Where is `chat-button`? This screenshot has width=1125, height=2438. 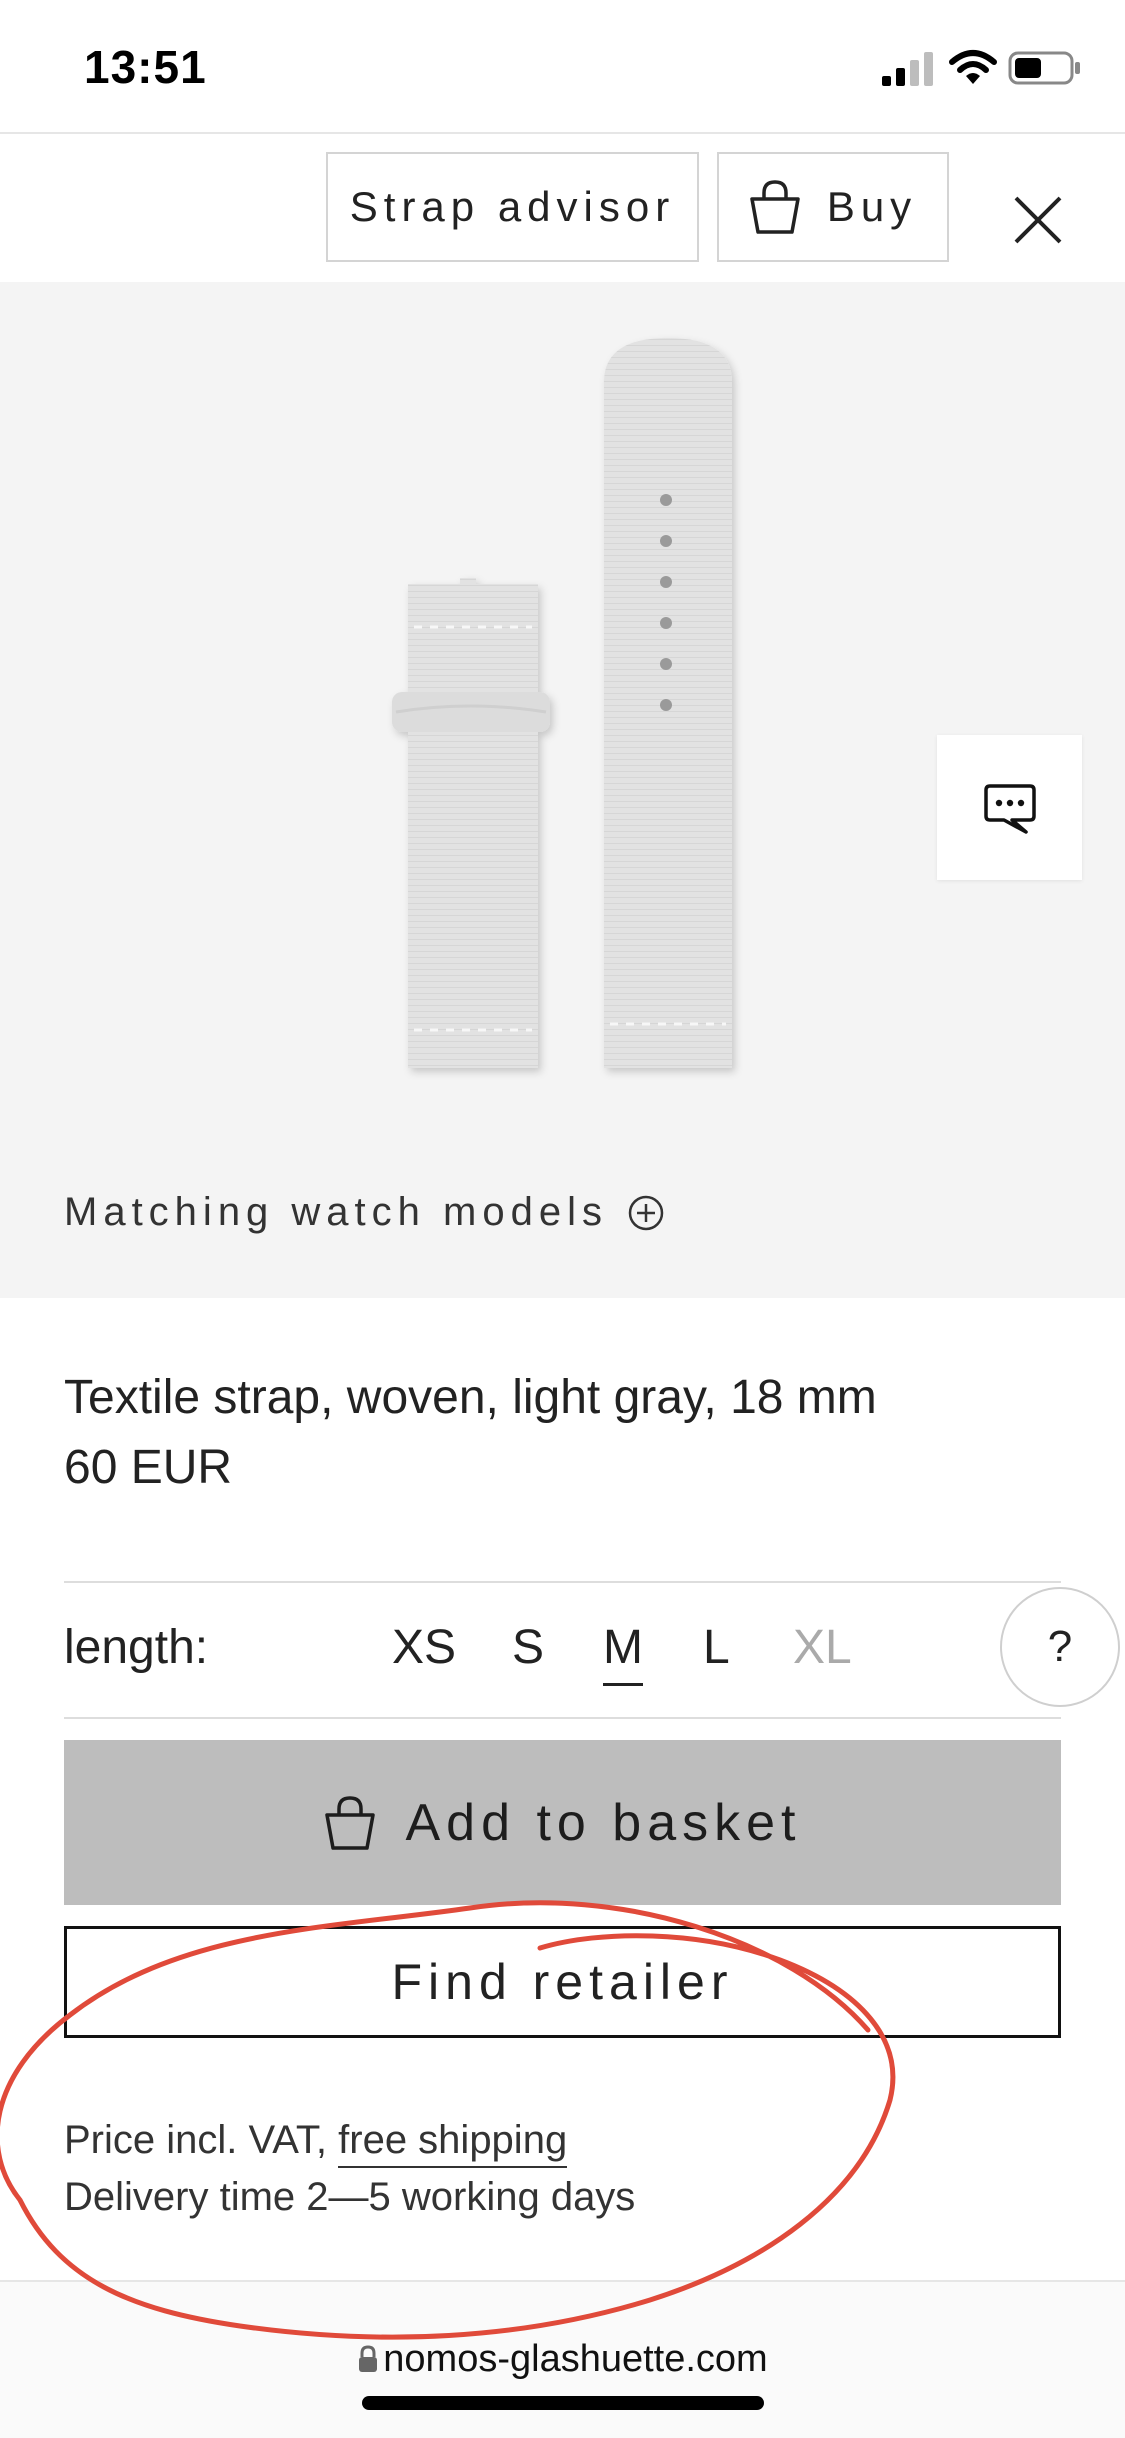 chat-button is located at coordinates (1009, 807).